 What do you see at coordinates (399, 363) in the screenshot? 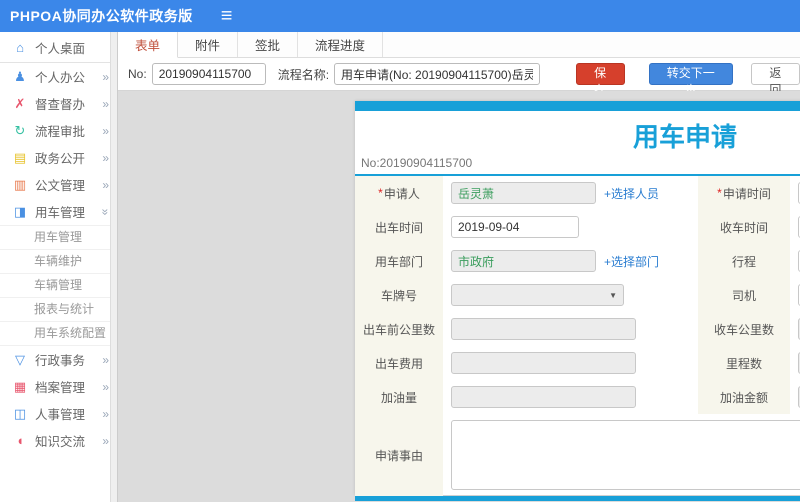
I see `trip-cost-label: 出车费用` at bounding box center [399, 363].